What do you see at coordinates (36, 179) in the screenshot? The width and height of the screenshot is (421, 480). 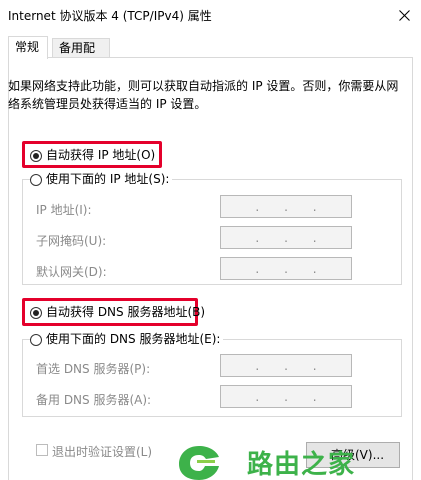 I see `manual-ip-radio` at bounding box center [36, 179].